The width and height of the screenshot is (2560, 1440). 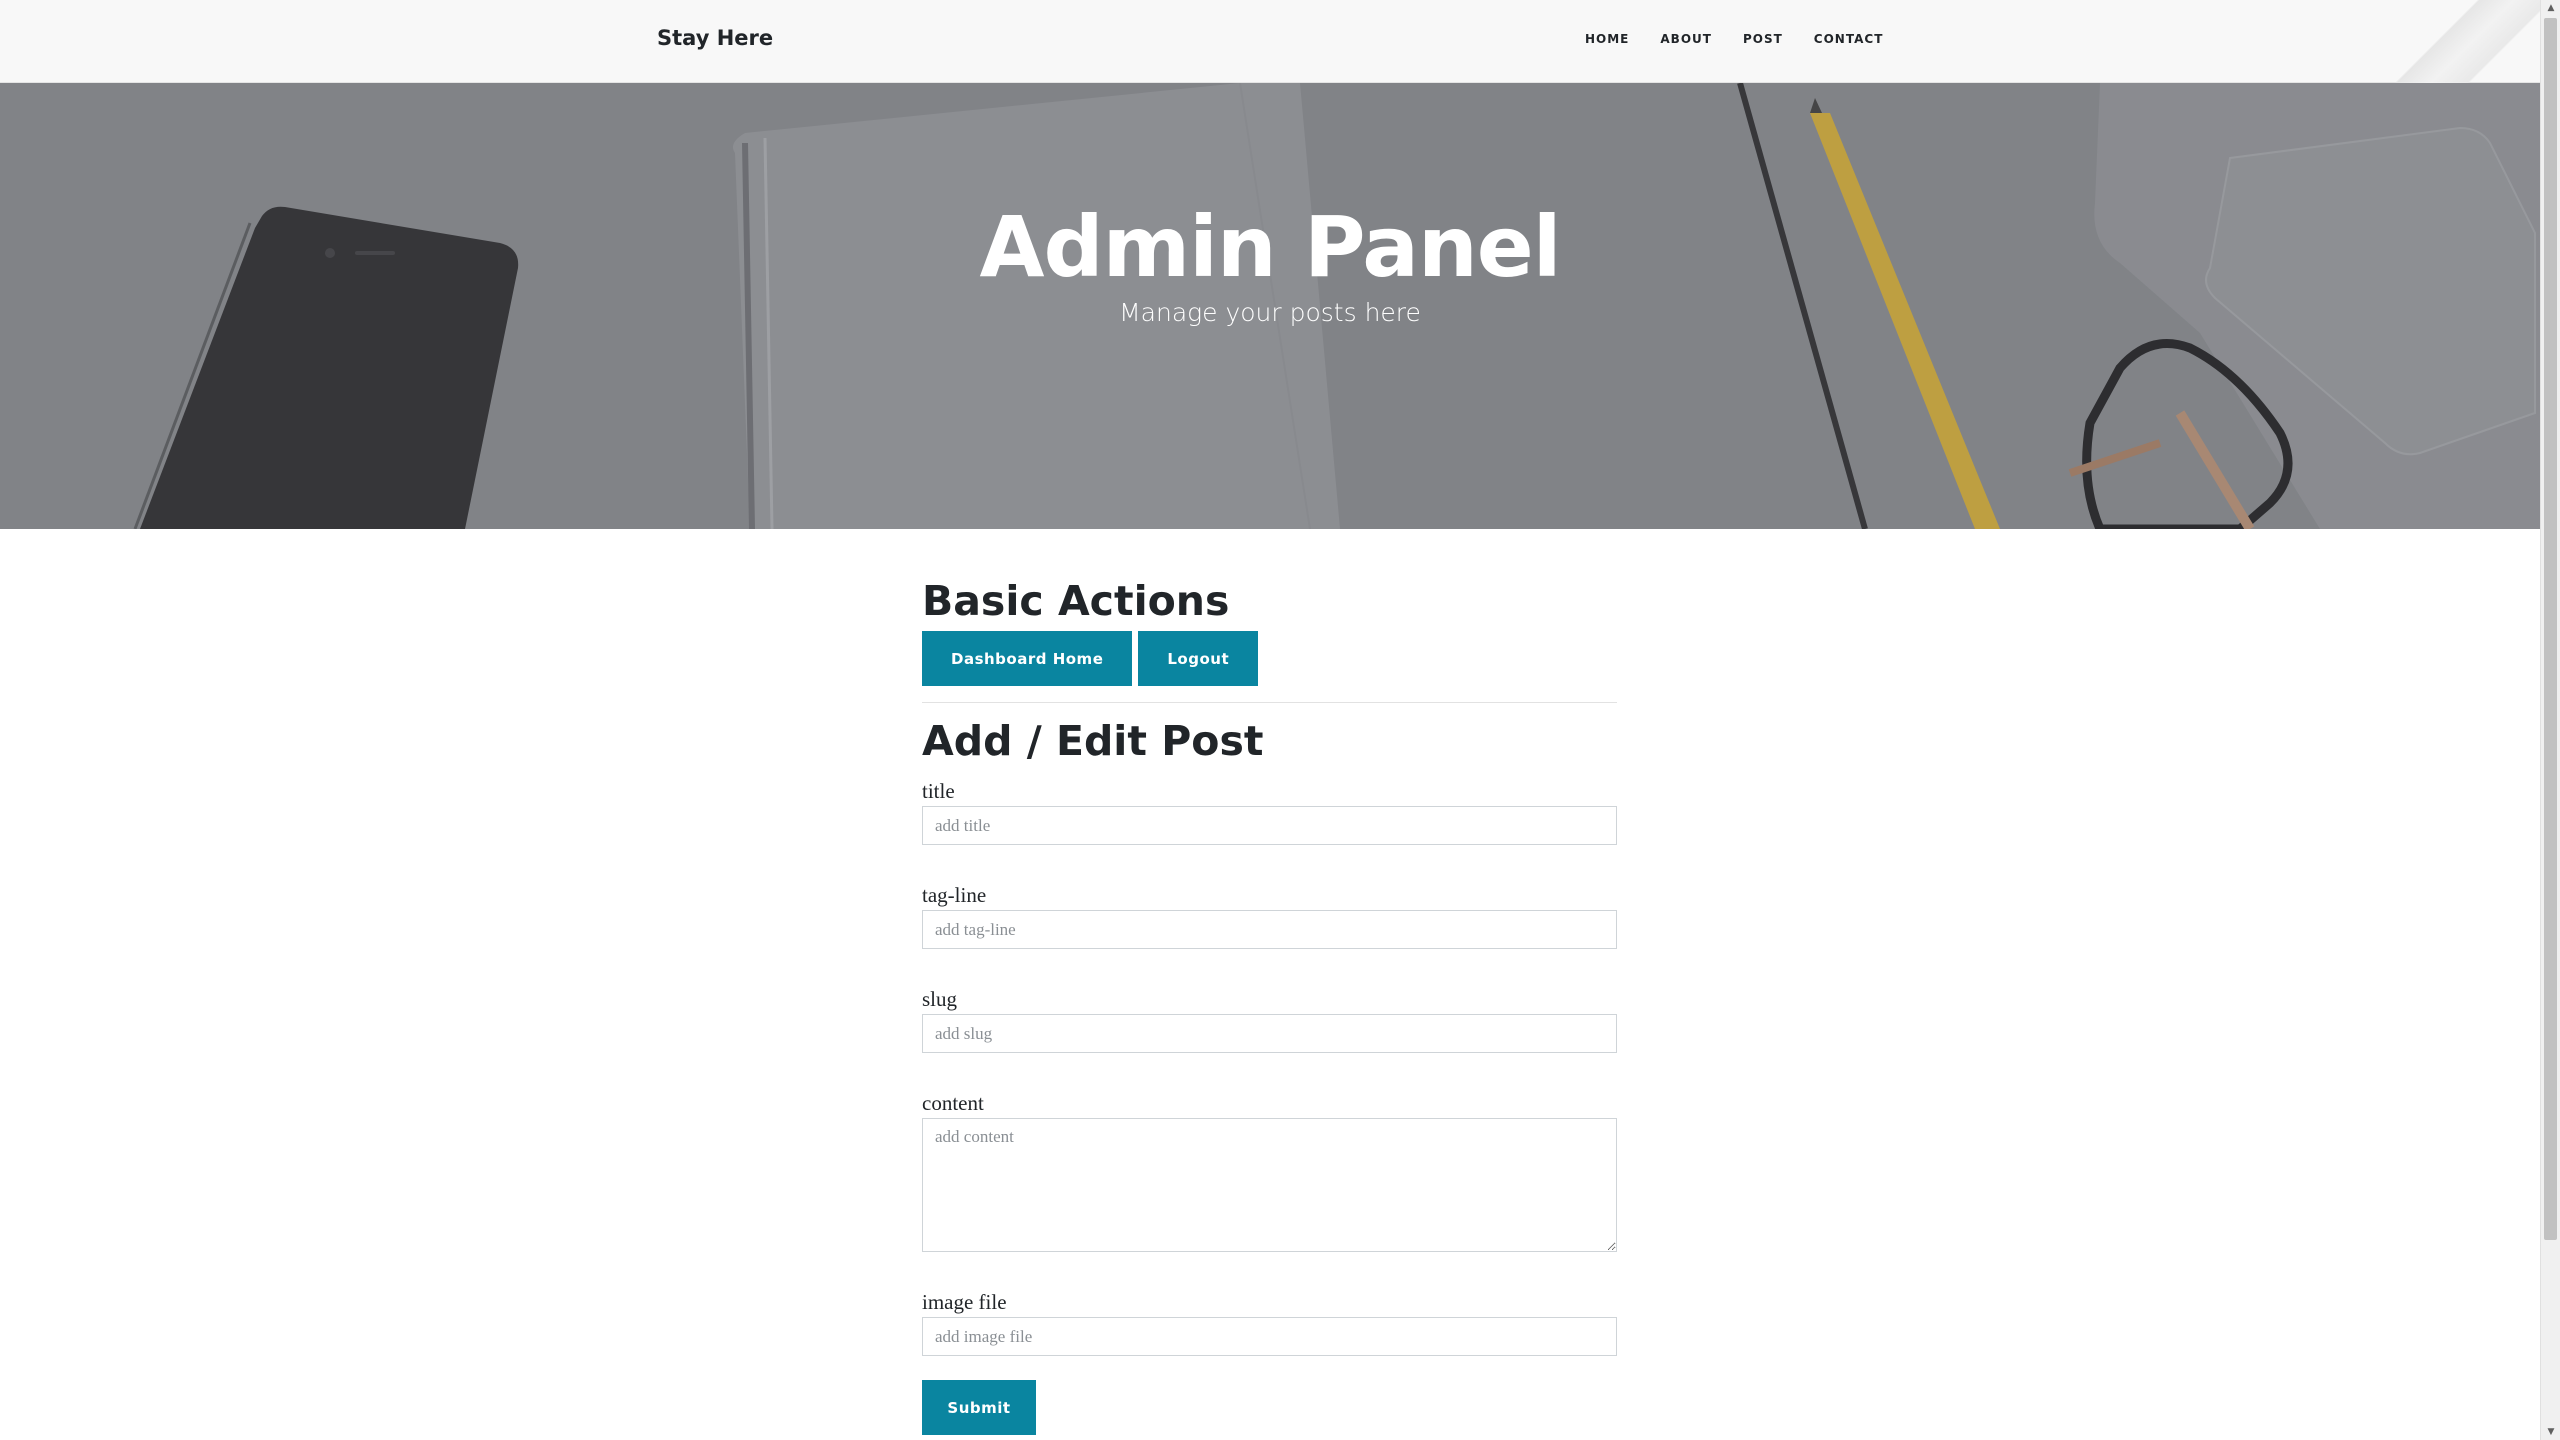 What do you see at coordinates (1270, 312) in the screenshot?
I see `page-subtitle: Manage your posts here` at bounding box center [1270, 312].